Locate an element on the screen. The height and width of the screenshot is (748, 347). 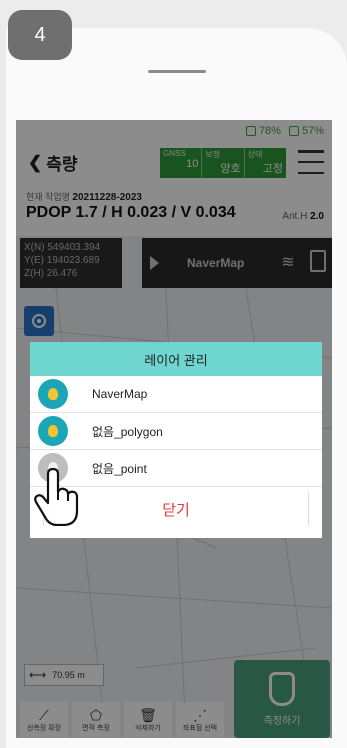
tap-hand-icon is located at coordinates (56, 497).